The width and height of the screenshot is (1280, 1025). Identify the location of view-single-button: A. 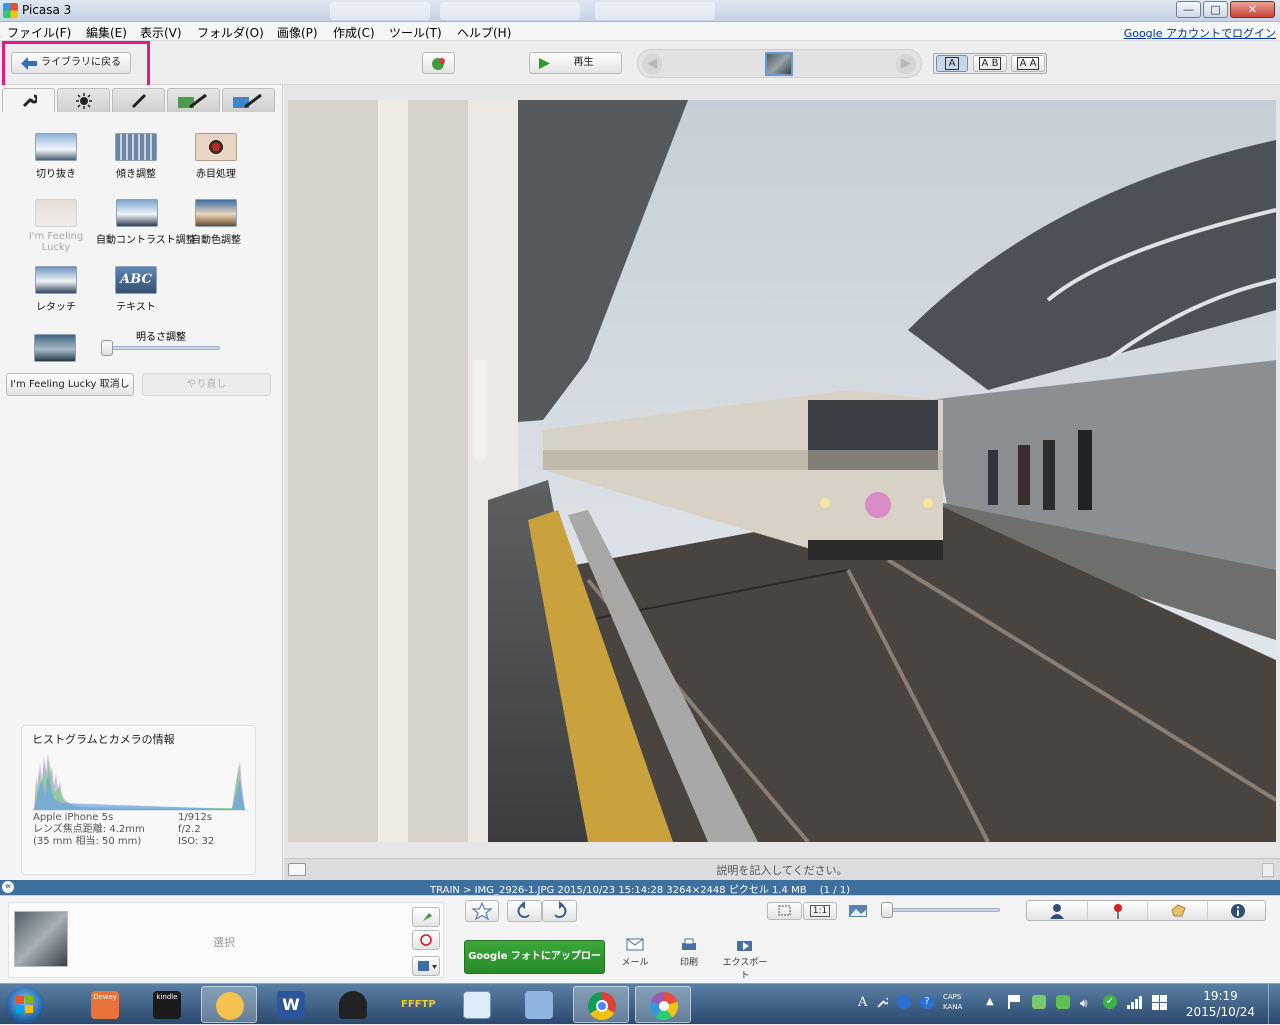
(952, 63).